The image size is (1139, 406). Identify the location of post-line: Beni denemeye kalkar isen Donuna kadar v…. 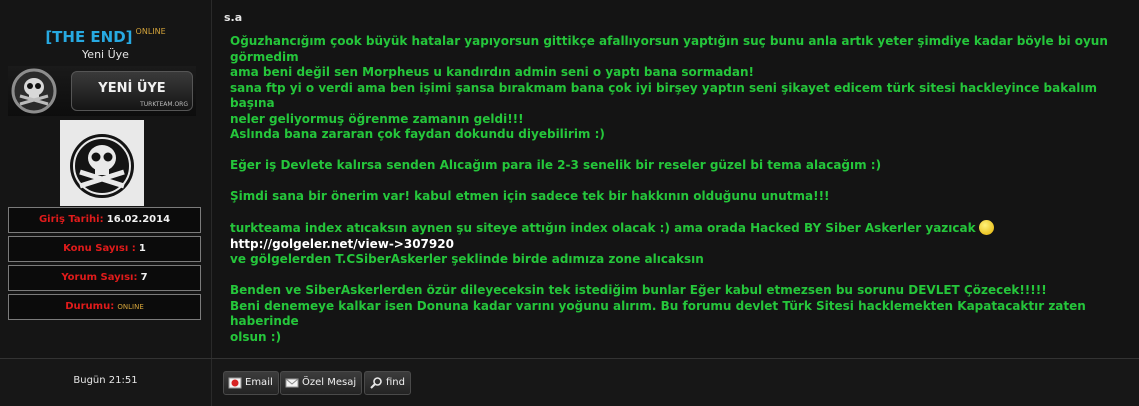
(658, 313).